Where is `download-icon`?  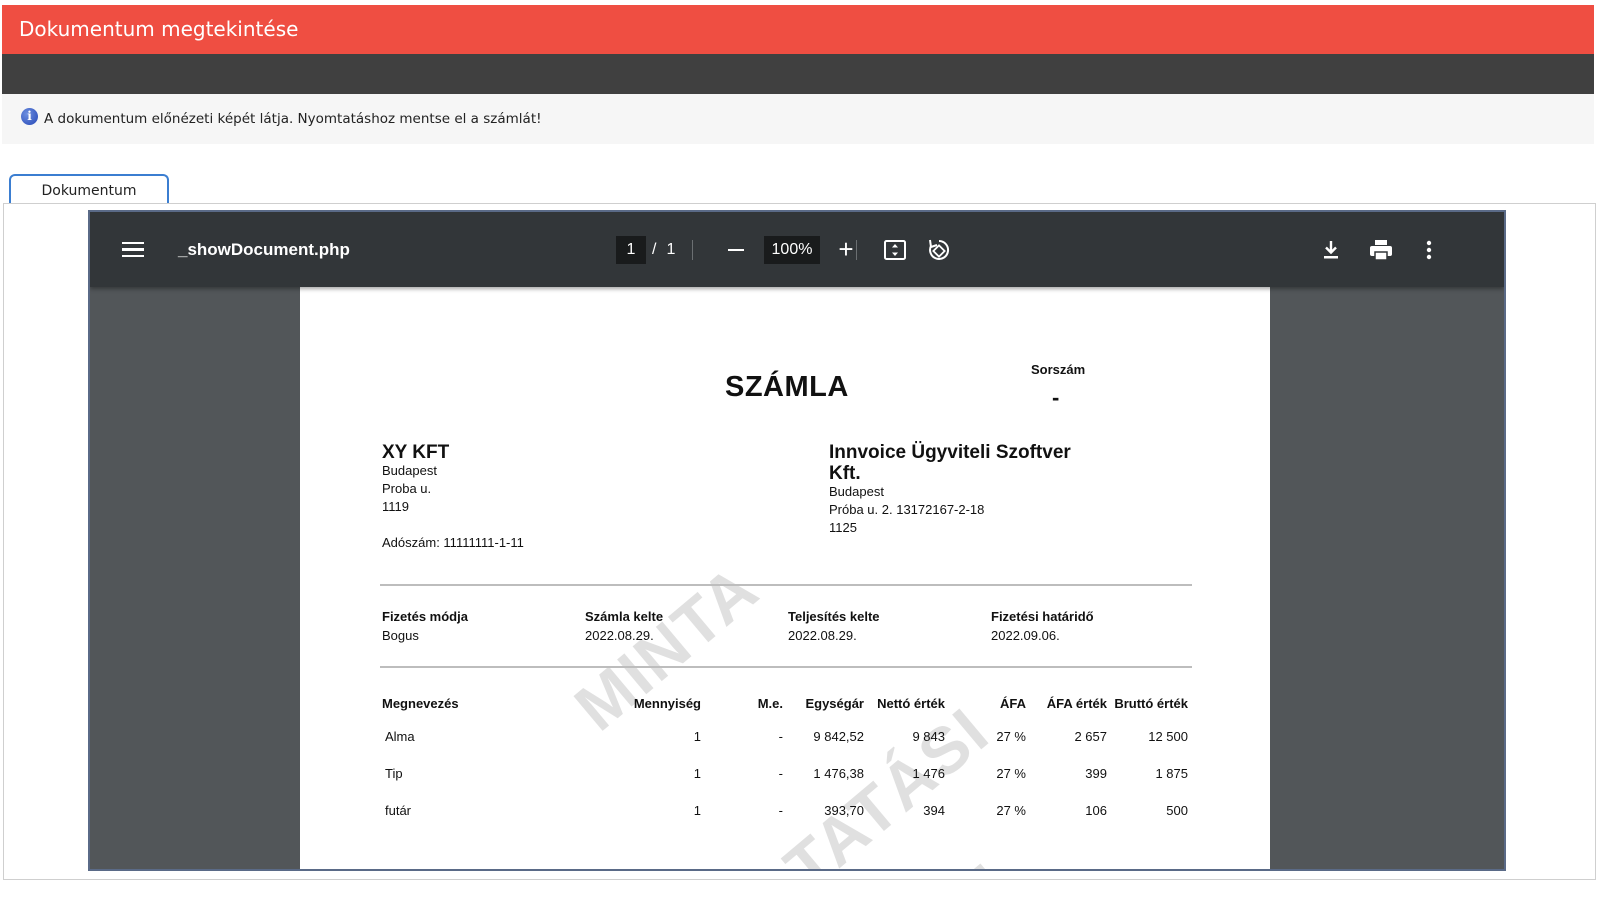
download-icon is located at coordinates (1331, 249).